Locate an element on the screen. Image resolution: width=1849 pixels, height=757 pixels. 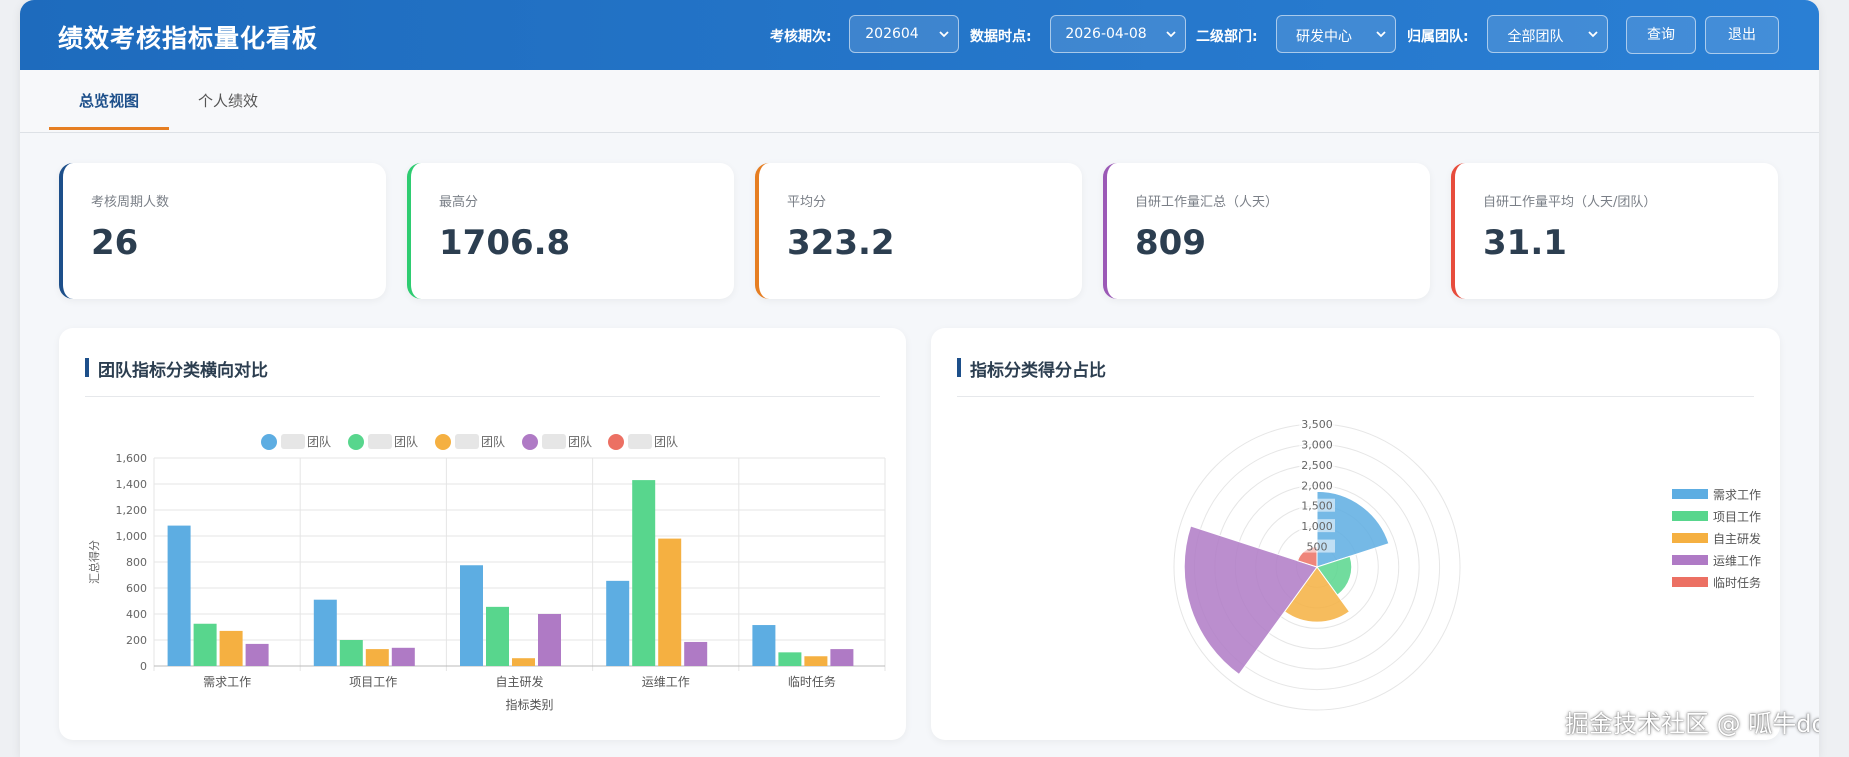
date-select: 2026-04-08 is located at coordinates (1118, 34).